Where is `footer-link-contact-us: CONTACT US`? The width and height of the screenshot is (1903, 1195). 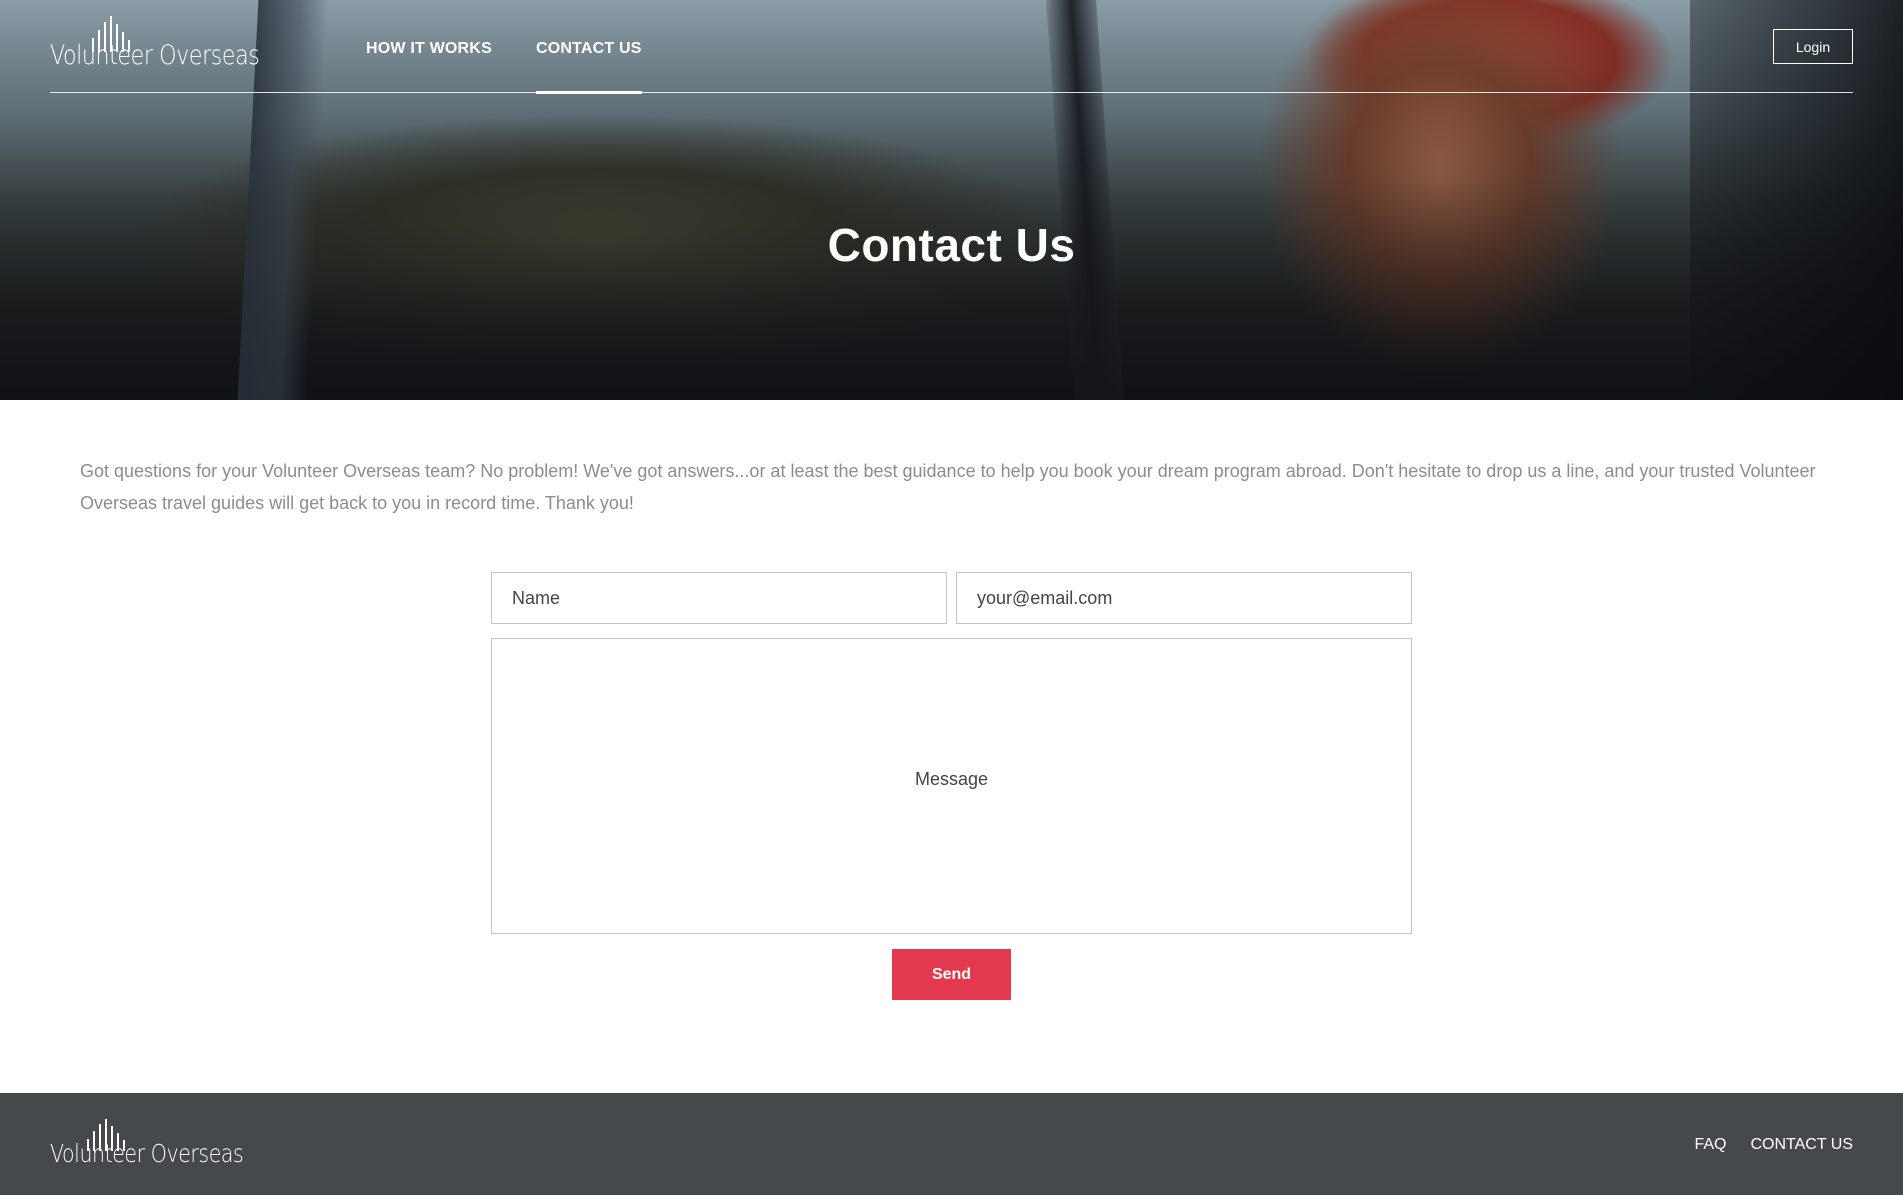
footer-link-contact-us: CONTACT US is located at coordinates (1801, 1145).